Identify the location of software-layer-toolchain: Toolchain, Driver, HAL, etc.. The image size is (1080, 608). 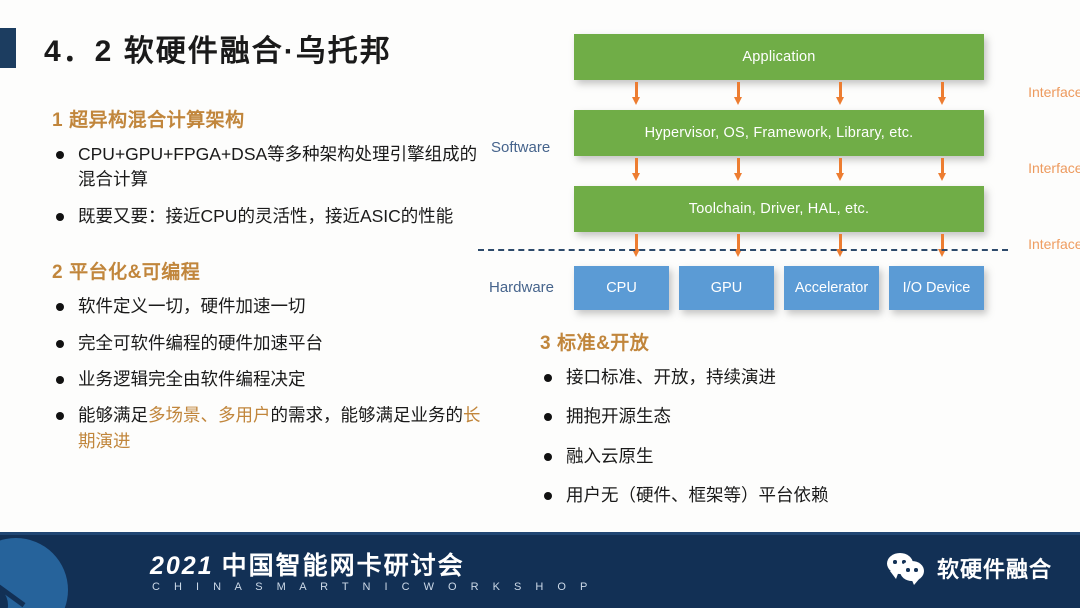
(779, 209).